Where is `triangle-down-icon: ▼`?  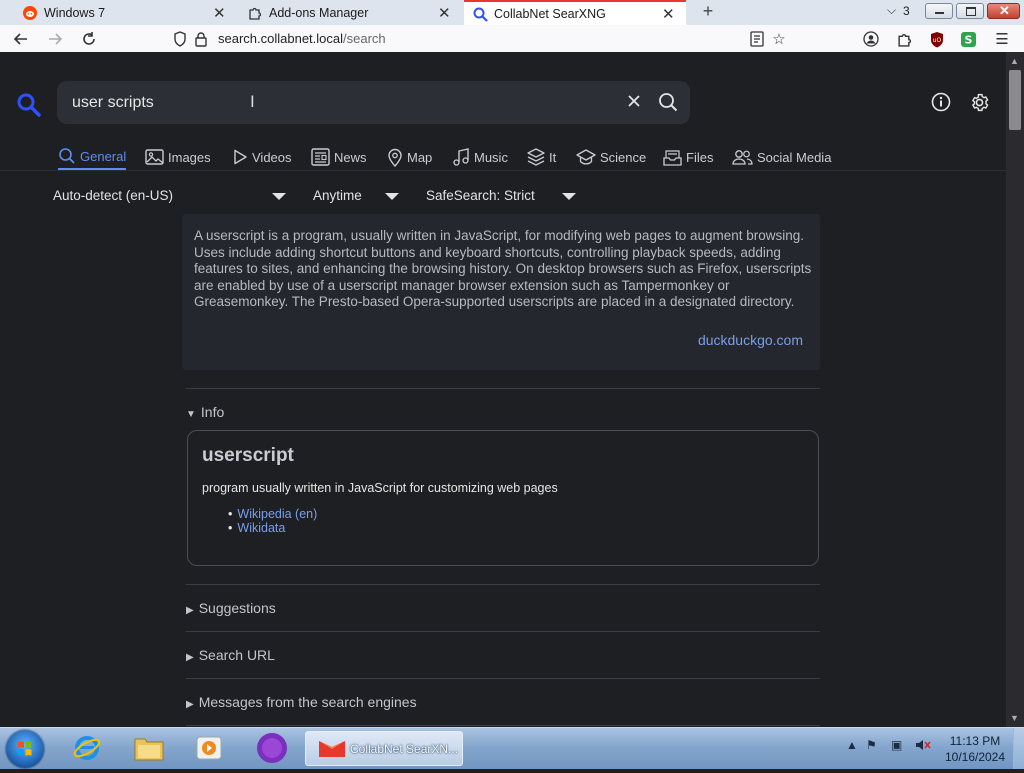 triangle-down-icon: ▼ is located at coordinates (191, 414).